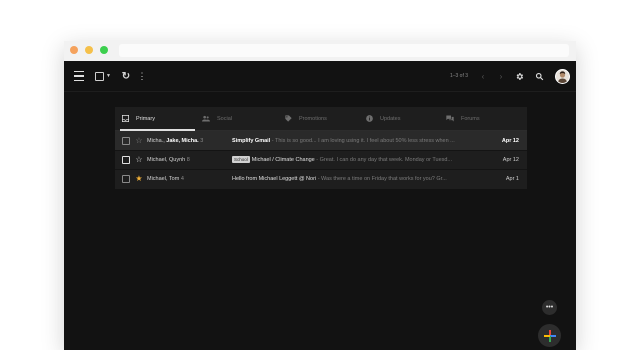 Image resolution: width=640 pixels, height=350 pixels. I want to click on email-sender: Micha., Jake, Micha. 3, so click(175, 140).